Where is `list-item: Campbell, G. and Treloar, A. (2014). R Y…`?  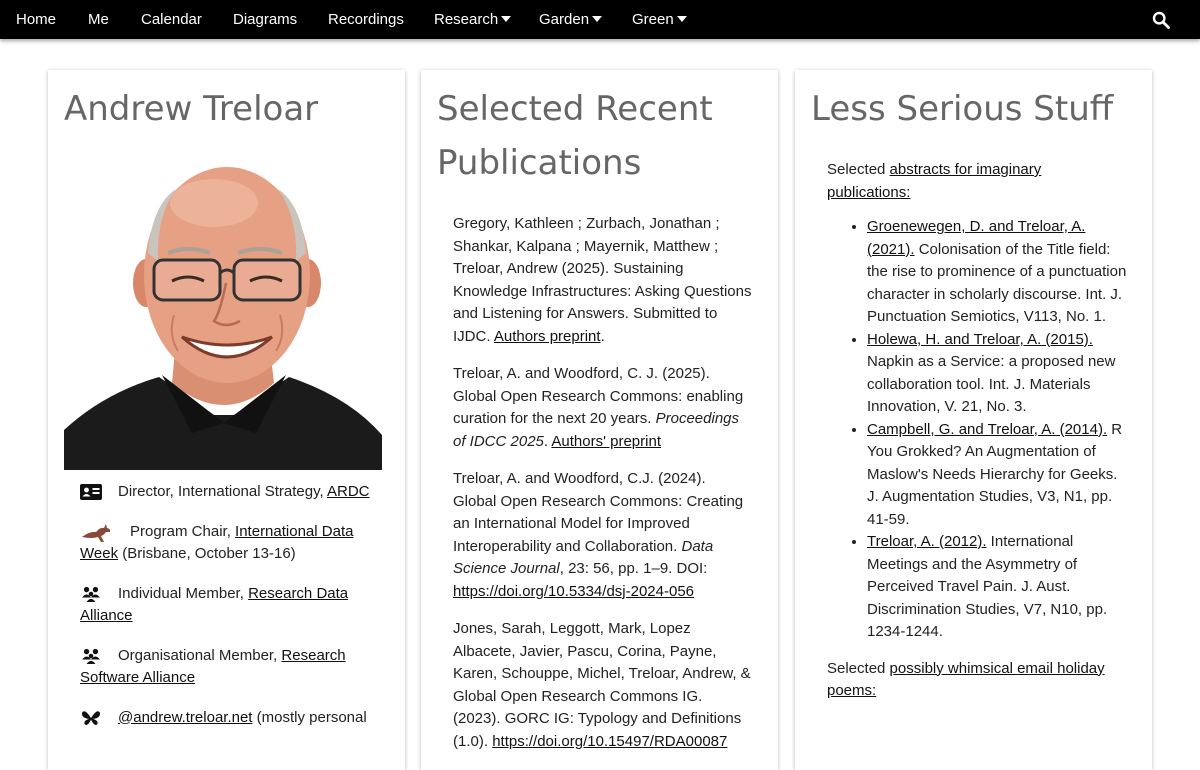
list-item: Campbell, G. and Treloar, A. (2014). R Y… is located at coordinates (997, 475).